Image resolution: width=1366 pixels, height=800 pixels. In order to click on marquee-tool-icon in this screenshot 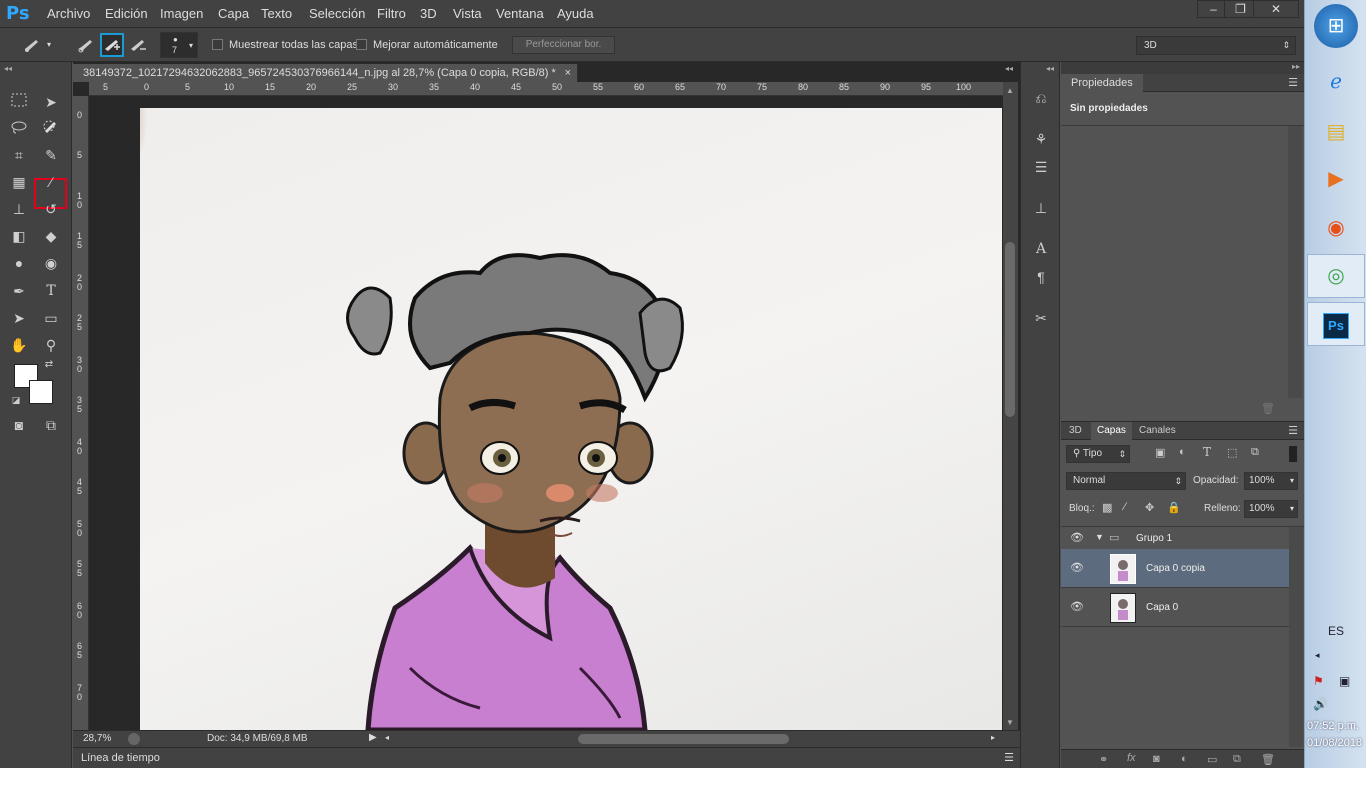, I will do `click(19, 102)`.